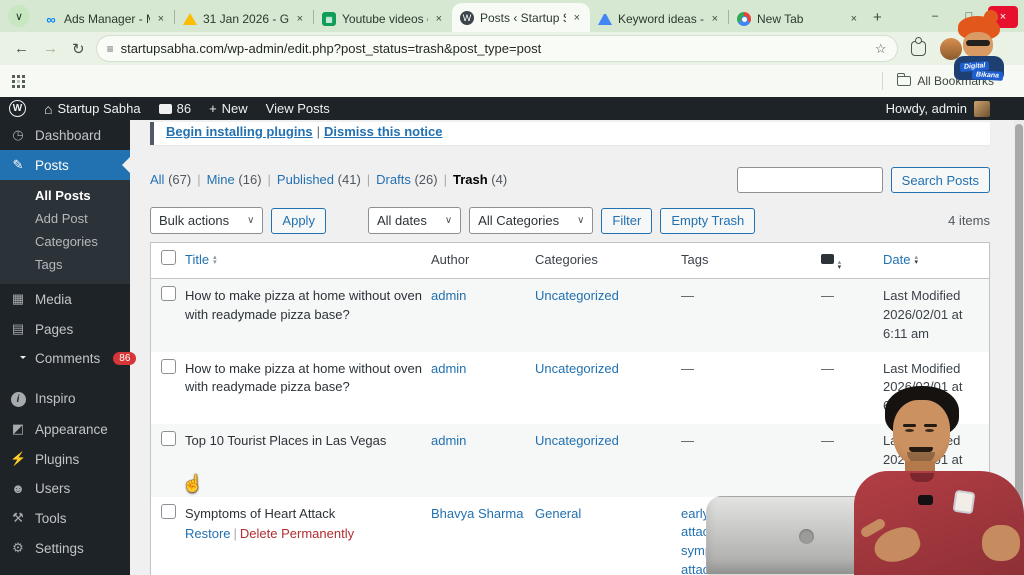 The height and width of the screenshot is (575, 1024). What do you see at coordinates (48, 108) in the screenshot?
I see `home-icon: ⌂` at bounding box center [48, 108].